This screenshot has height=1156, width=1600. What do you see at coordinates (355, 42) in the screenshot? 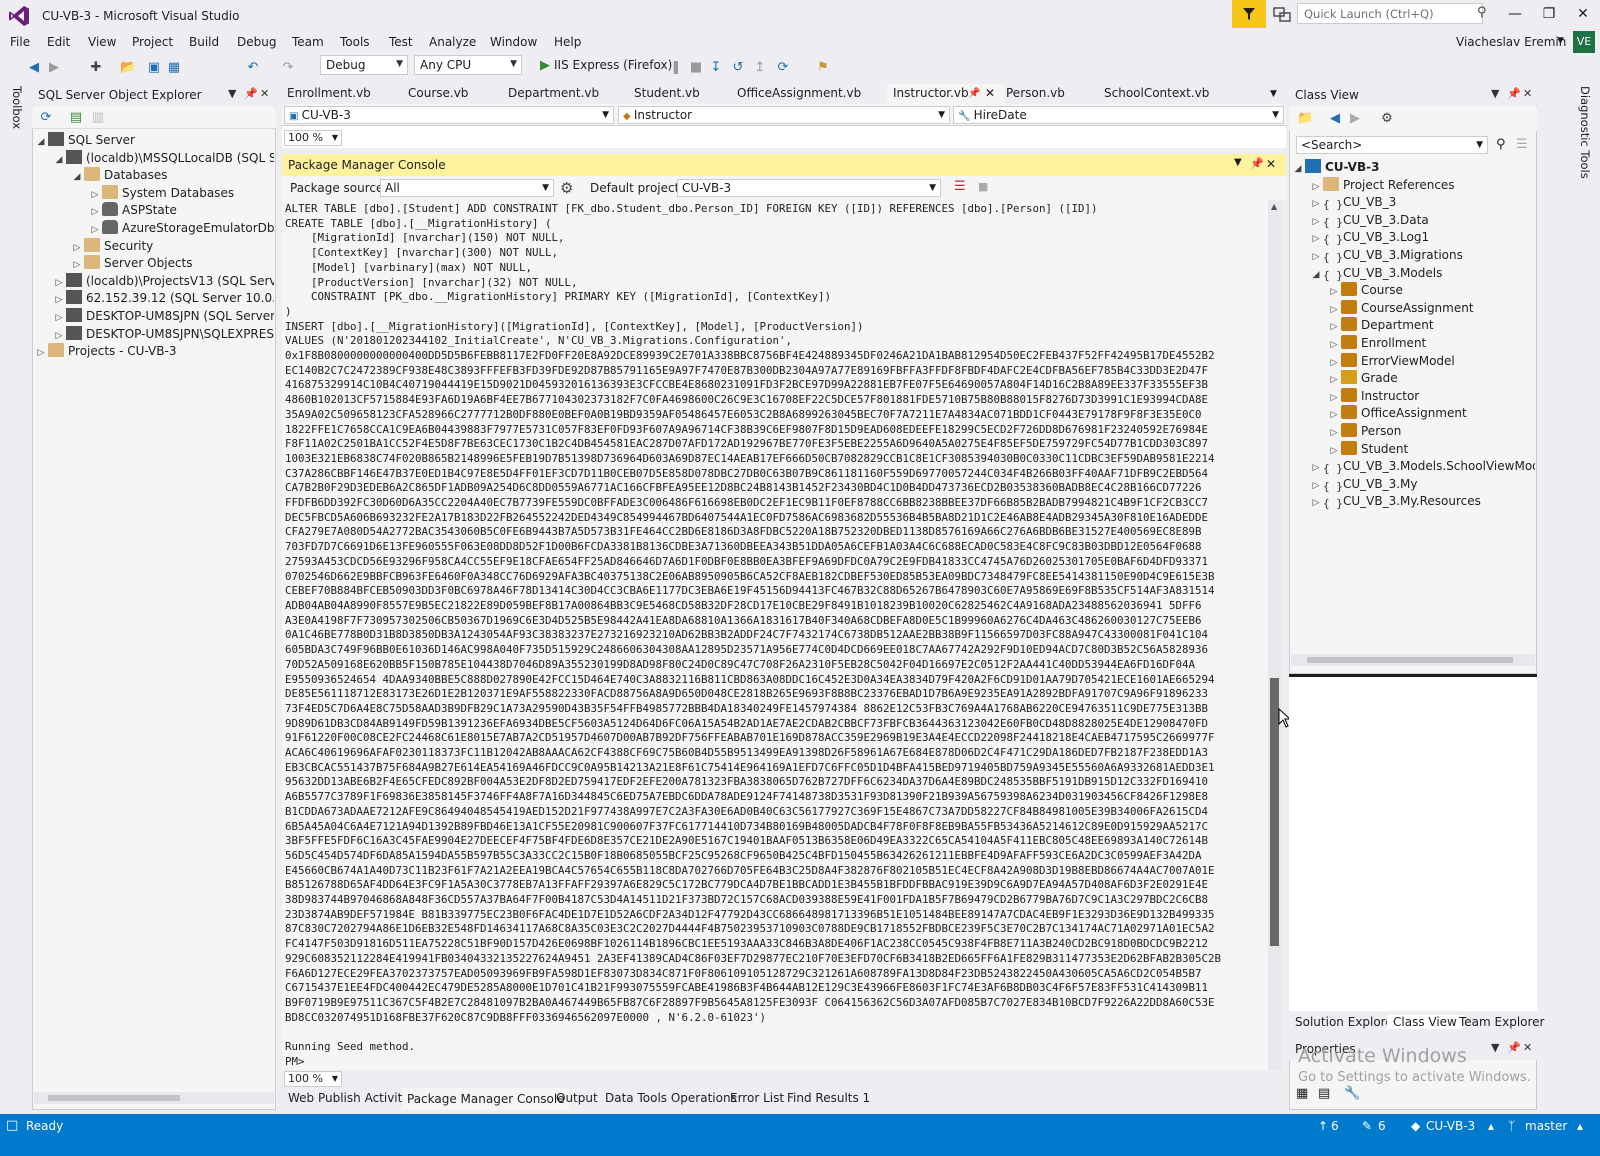
I see `menu-tools: Tools` at bounding box center [355, 42].